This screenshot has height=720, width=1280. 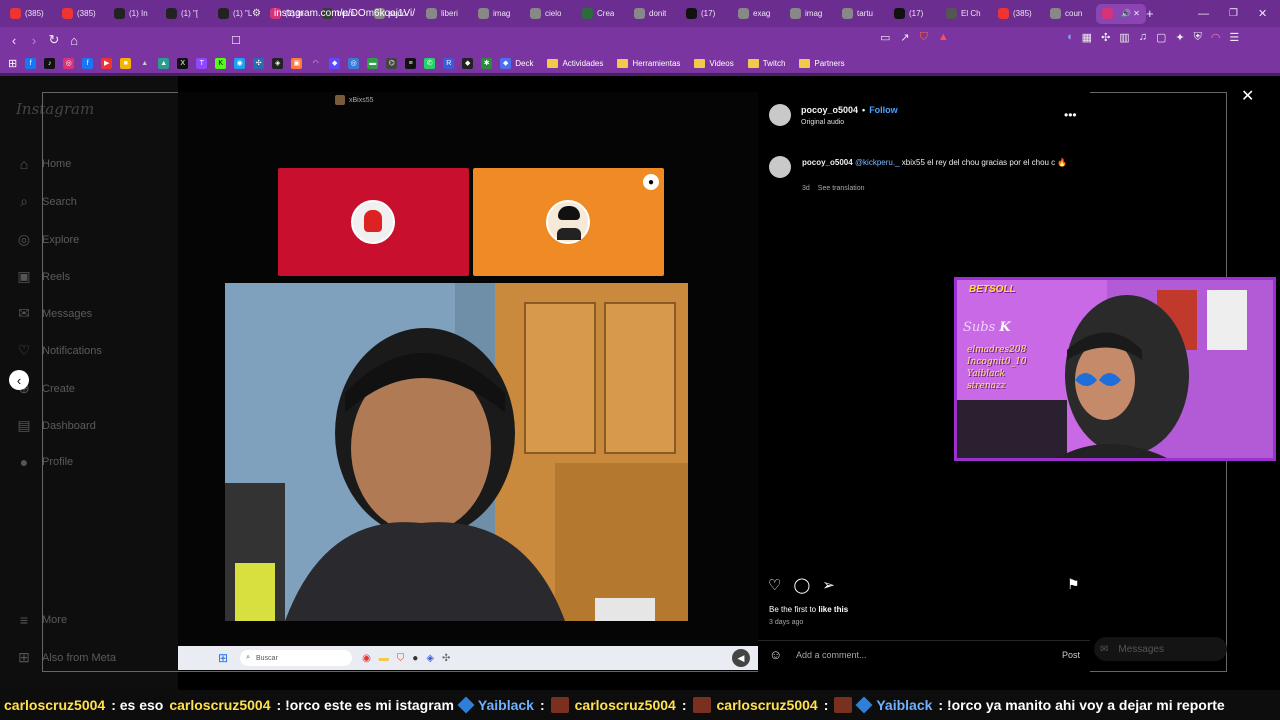 I want to click on close-modal-icon: ✕, so click(x=1247, y=96).